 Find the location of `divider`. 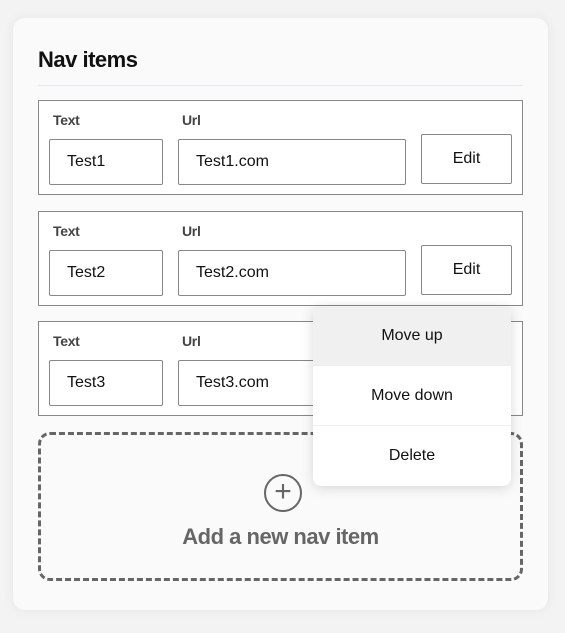

divider is located at coordinates (280, 85).